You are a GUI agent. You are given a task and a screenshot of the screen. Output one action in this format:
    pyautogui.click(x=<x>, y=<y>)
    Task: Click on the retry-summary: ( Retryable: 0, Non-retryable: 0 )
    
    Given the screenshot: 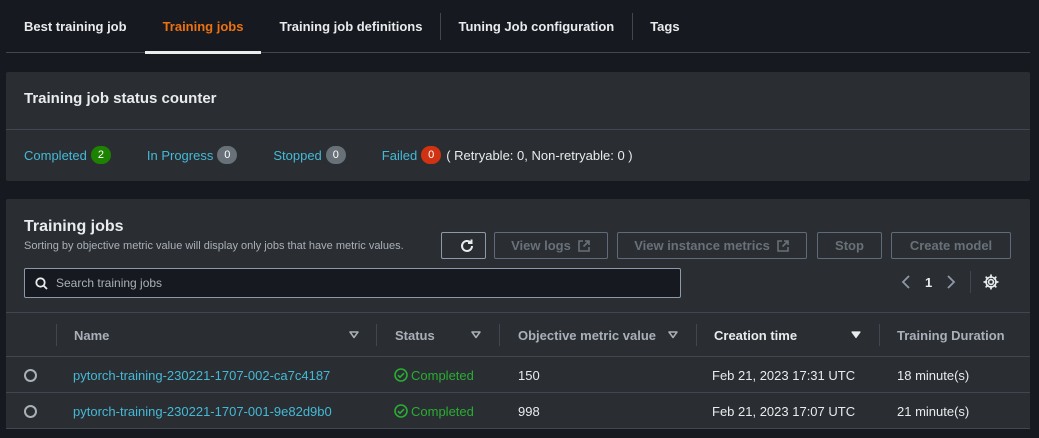 What is the action you would take?
    pyautogui.click(x=539, y=155)
    